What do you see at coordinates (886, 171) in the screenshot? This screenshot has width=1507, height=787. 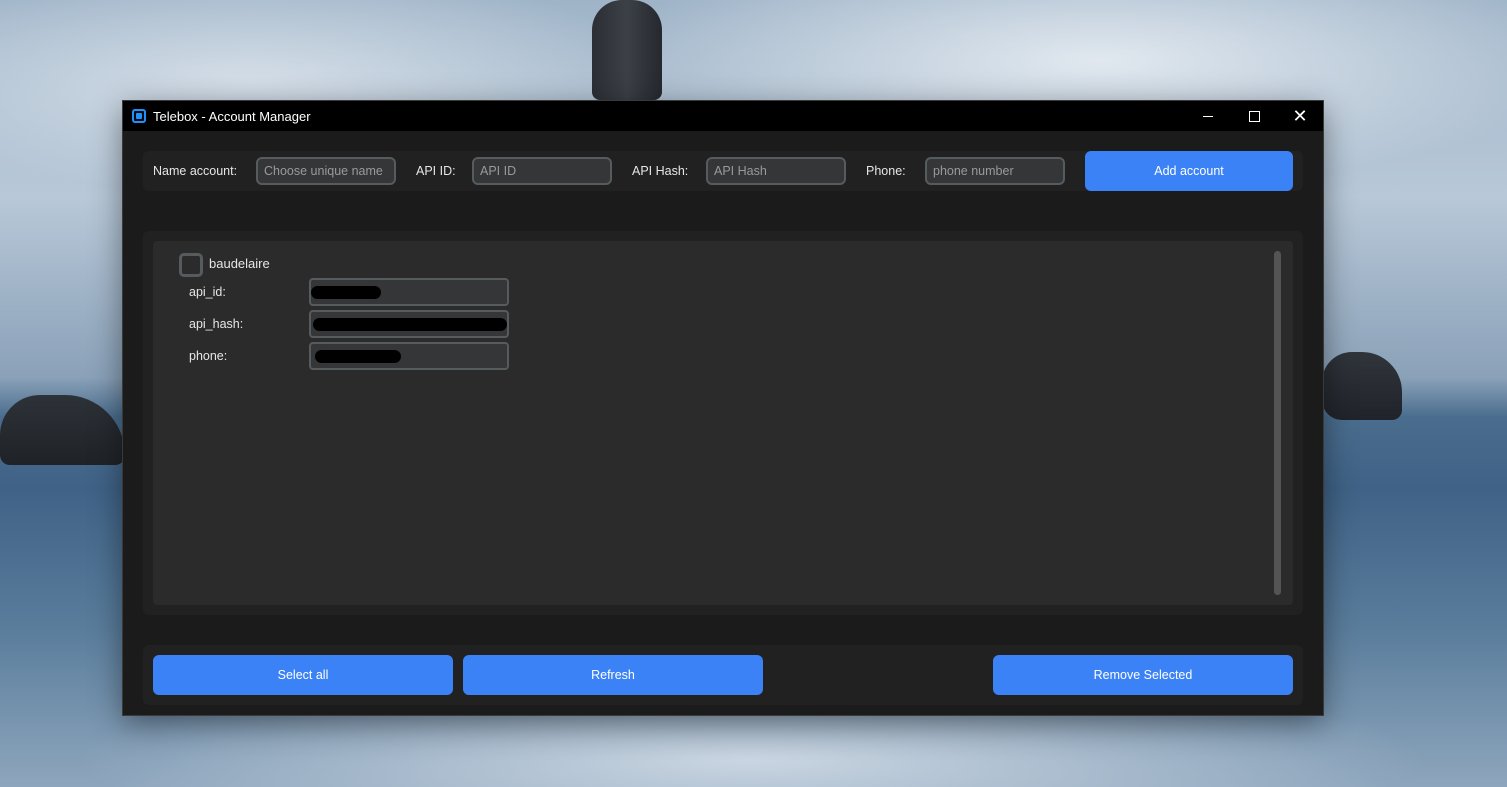 I see `phone-label: Phone:` at bounding box center [886, 171].